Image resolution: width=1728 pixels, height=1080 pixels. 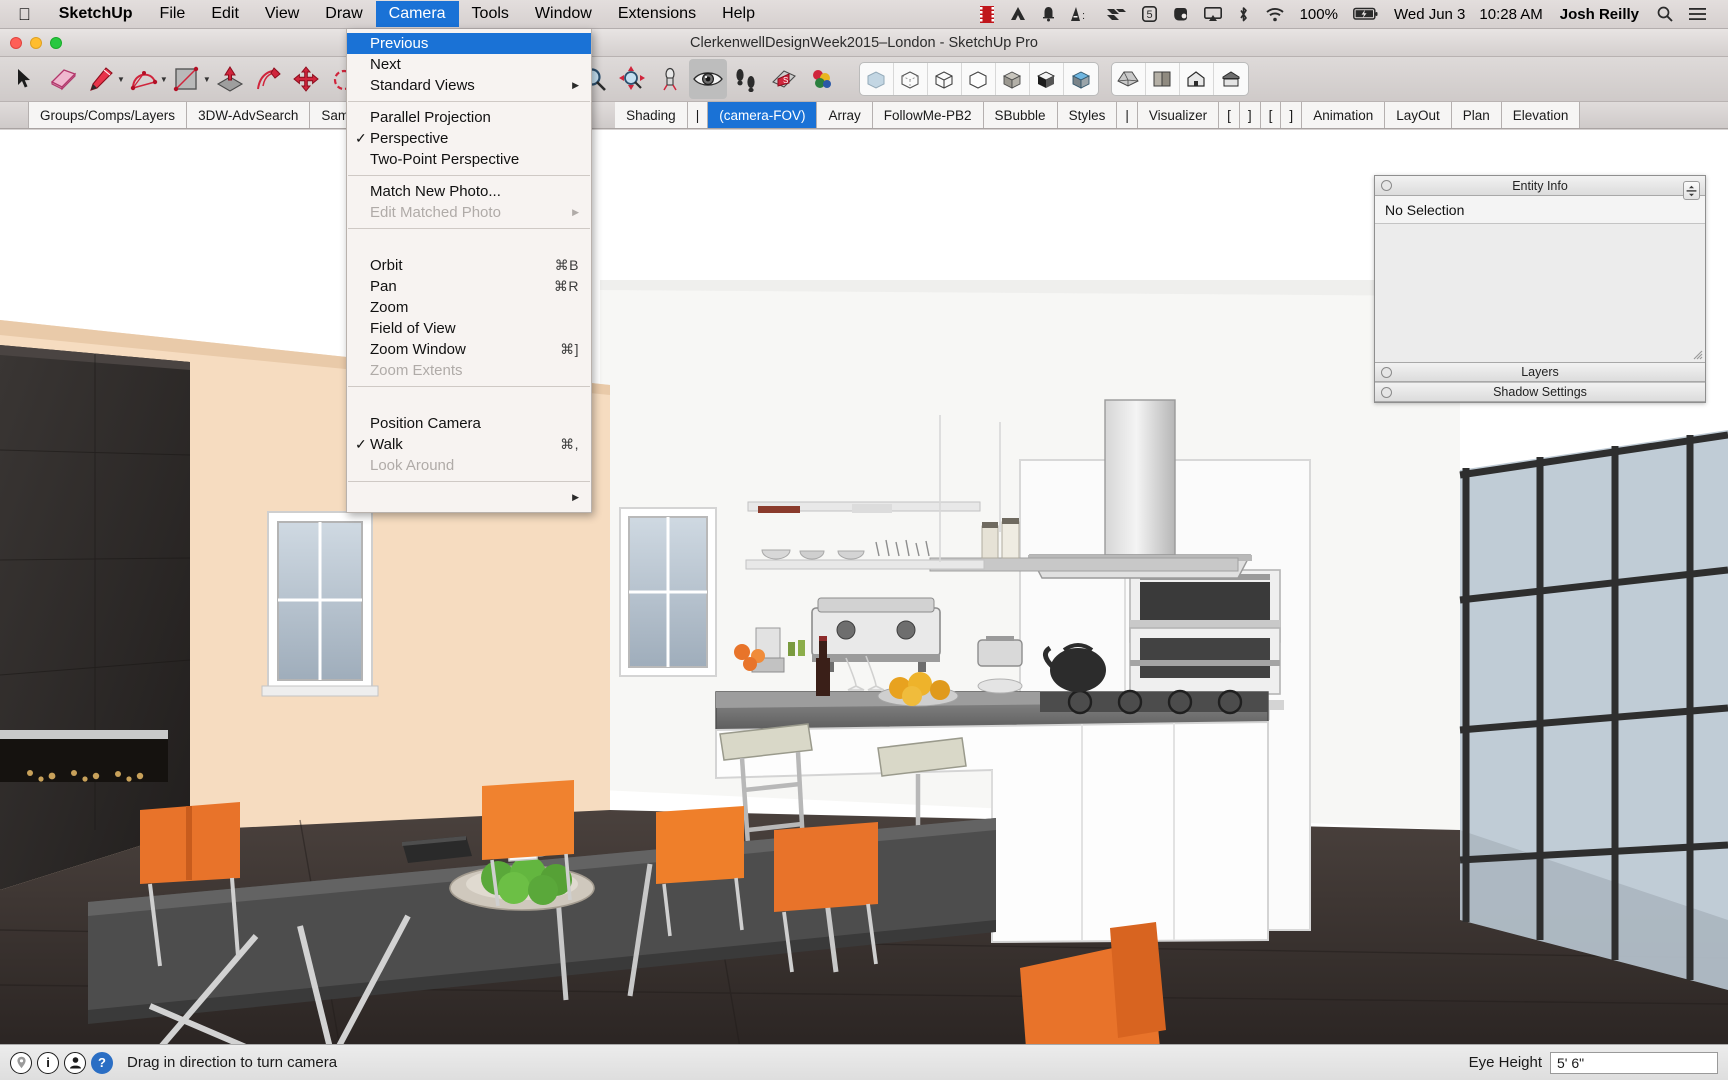 I want to click on menu-item-walk: Position Camera, so click(x=469, y=423).